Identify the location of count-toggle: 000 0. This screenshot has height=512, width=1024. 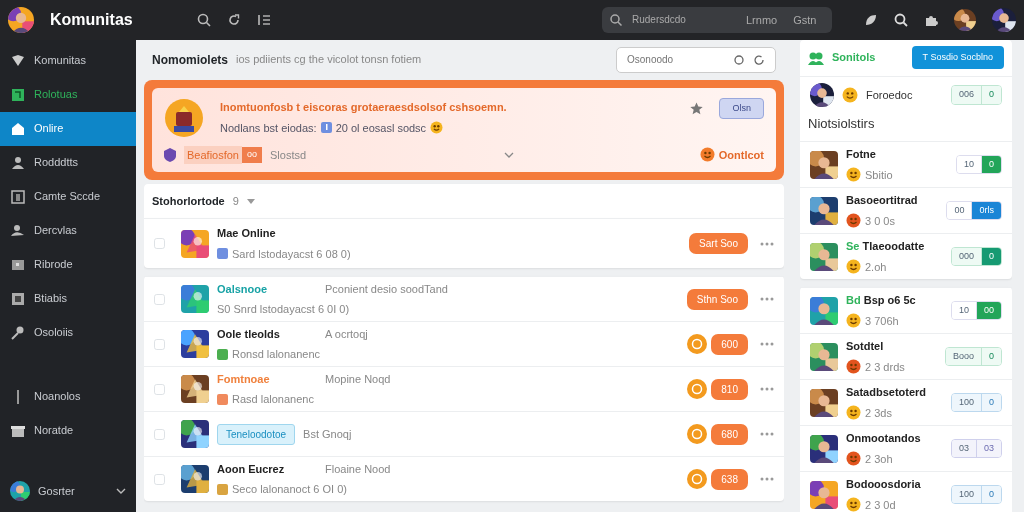
(976, 256).